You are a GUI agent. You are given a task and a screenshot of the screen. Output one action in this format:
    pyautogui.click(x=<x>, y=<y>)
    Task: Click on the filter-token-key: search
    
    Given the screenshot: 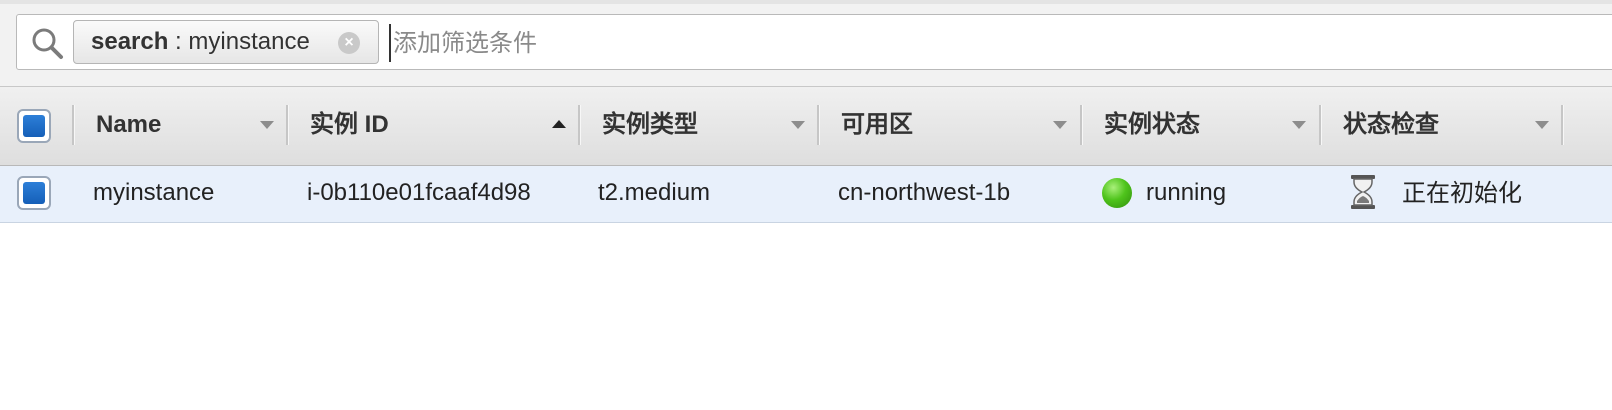 What is the action you would take?
    pyautogui.click(x=130, y=41)
    